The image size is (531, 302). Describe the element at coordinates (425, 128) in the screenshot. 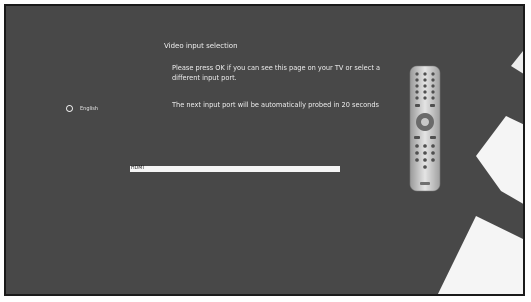

I see `remote-control-icon` at that location.